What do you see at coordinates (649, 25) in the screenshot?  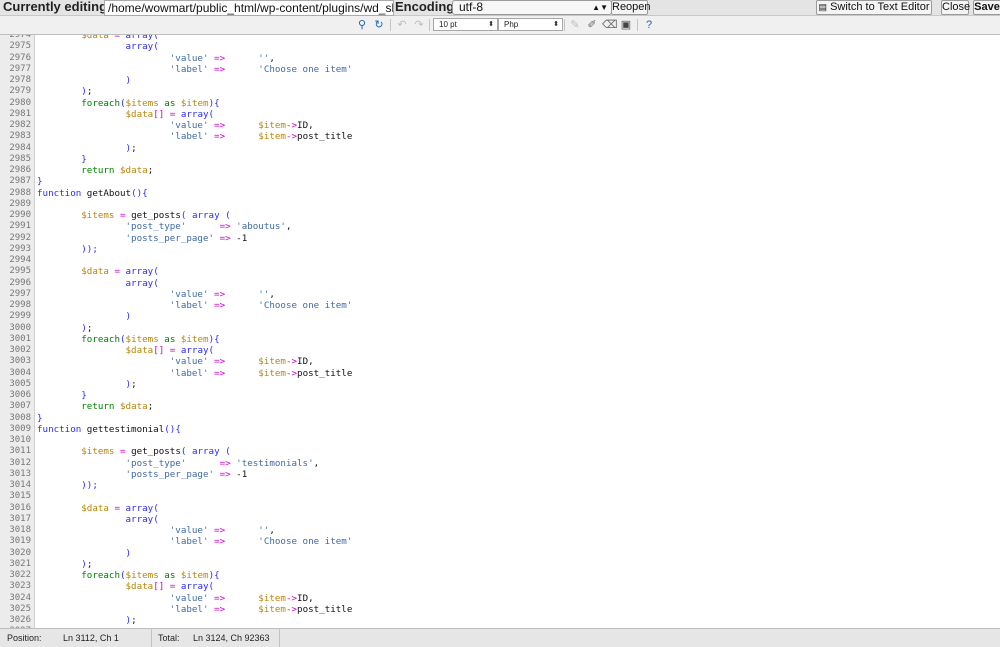 I see `help-icon: ?` at bounding box center [649, 25].